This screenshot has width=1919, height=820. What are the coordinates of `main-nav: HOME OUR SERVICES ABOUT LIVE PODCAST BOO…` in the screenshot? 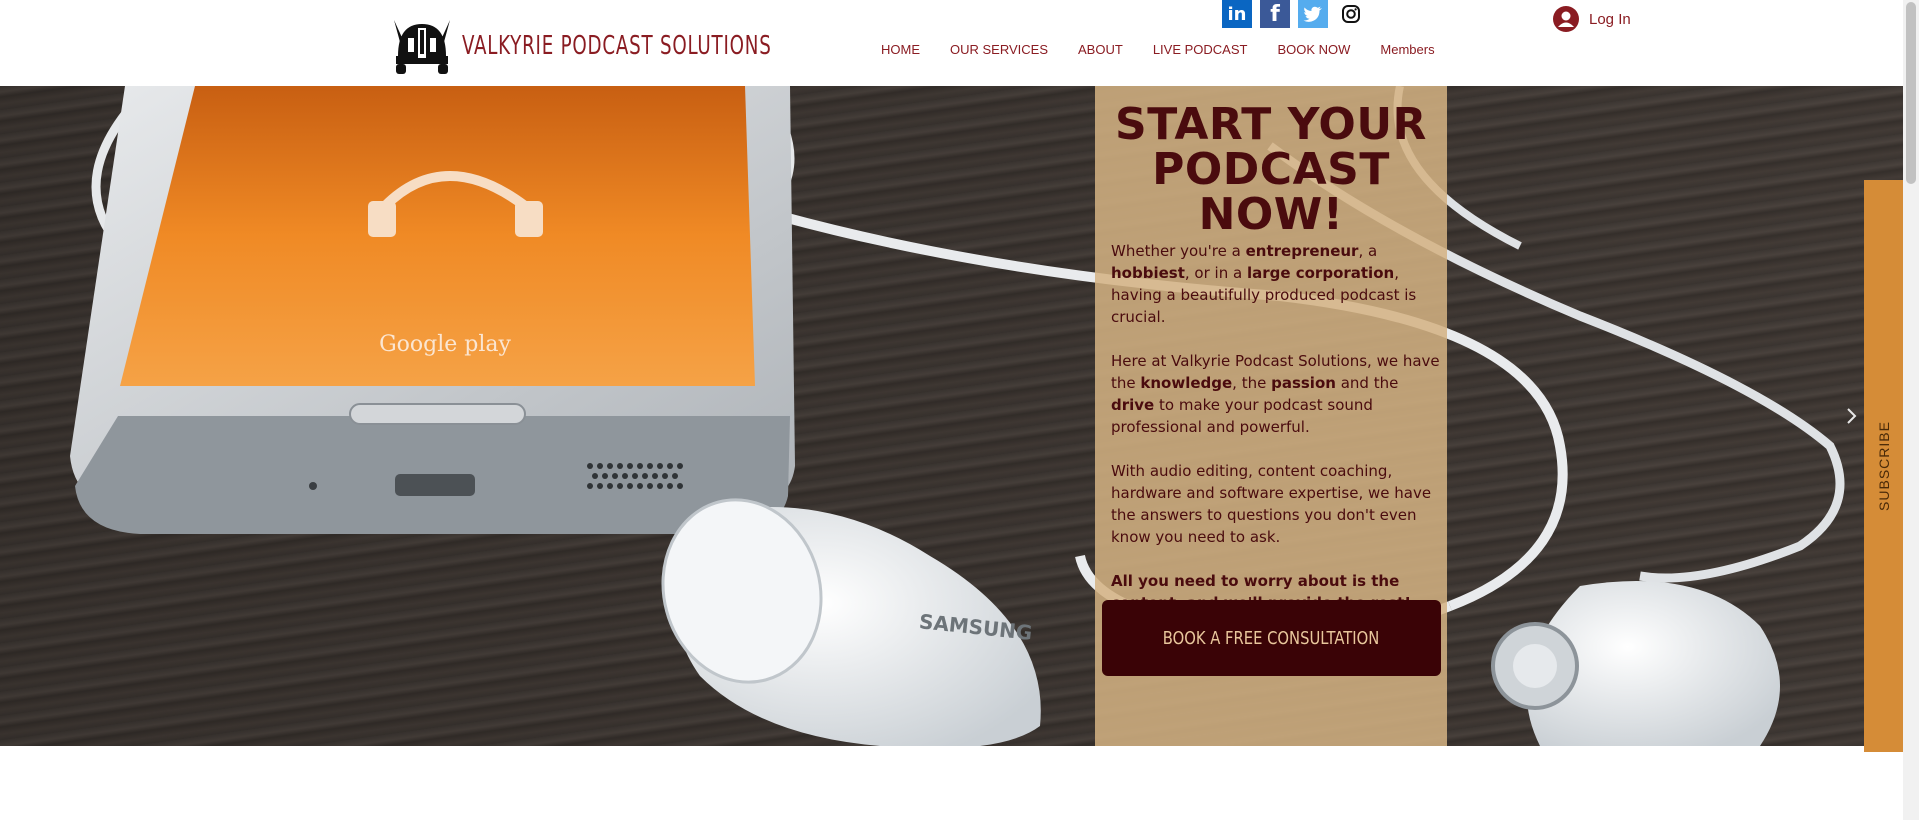 It's located at (1158, 49).